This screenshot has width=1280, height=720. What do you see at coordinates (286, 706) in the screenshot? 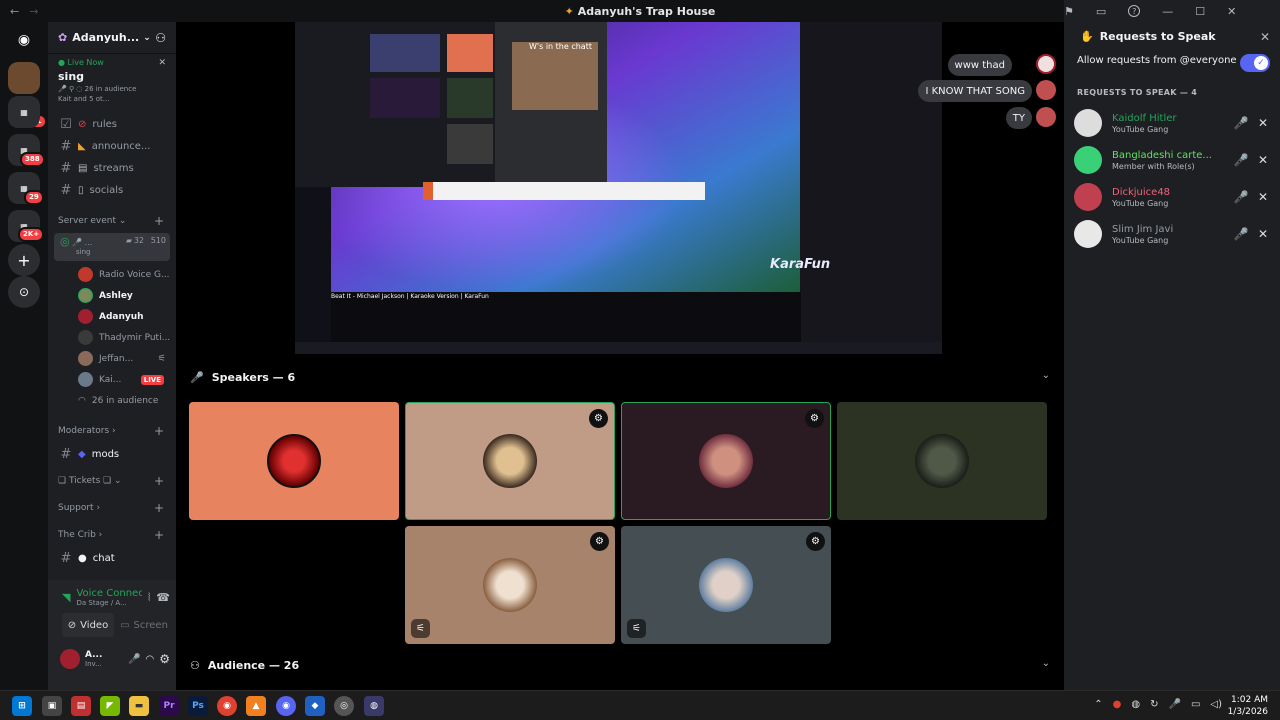
I see `discord-icon: ◉` at bounding box center [286, 706].